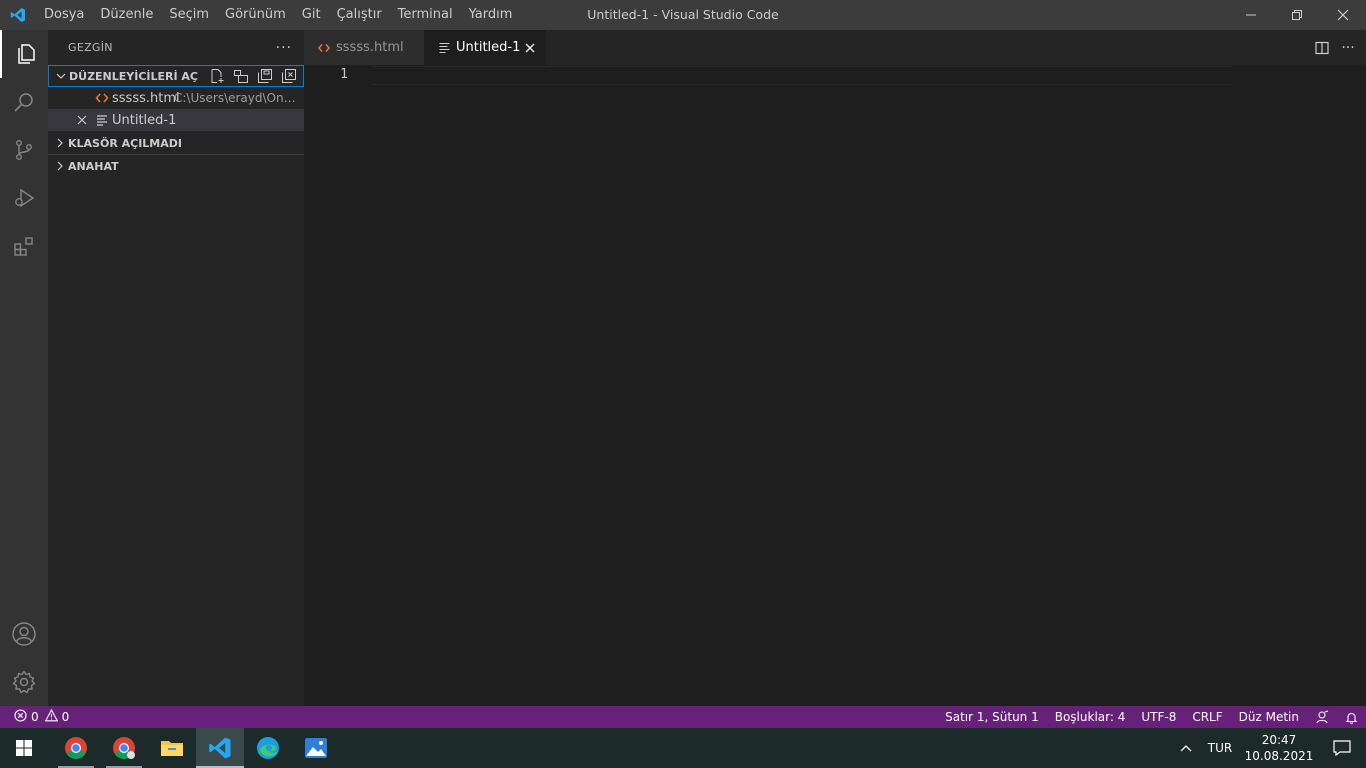  What do you see at coordinates (64, 15) in the screenshot?
I see `menu-file: Dosya` at bounding box center [64, 15].